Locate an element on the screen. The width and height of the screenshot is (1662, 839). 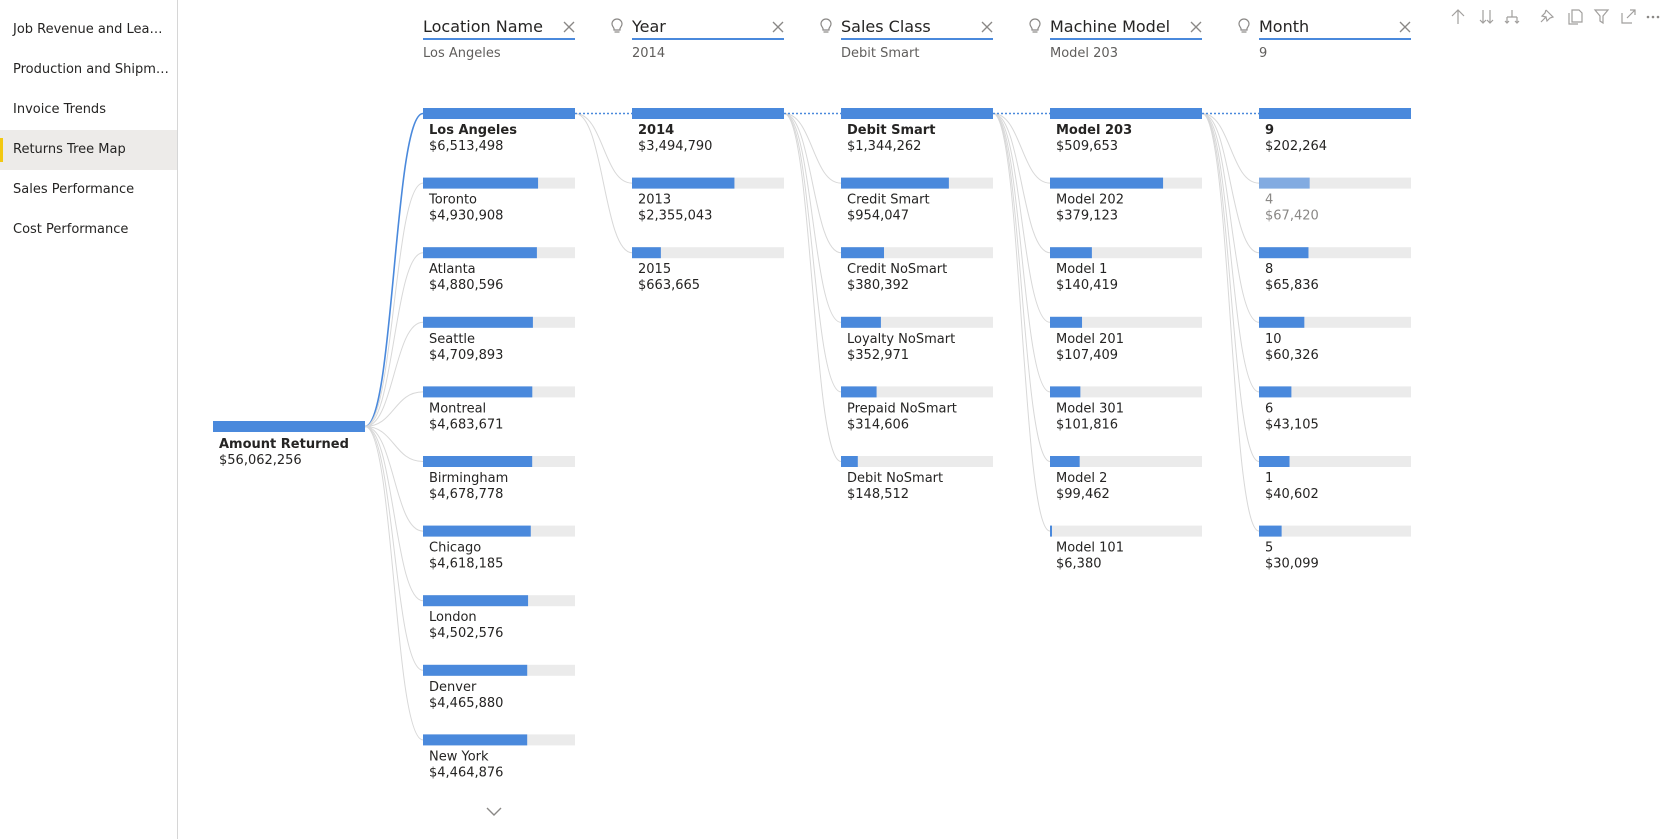
node-label: 2013 is located at coordinates (654, 200).